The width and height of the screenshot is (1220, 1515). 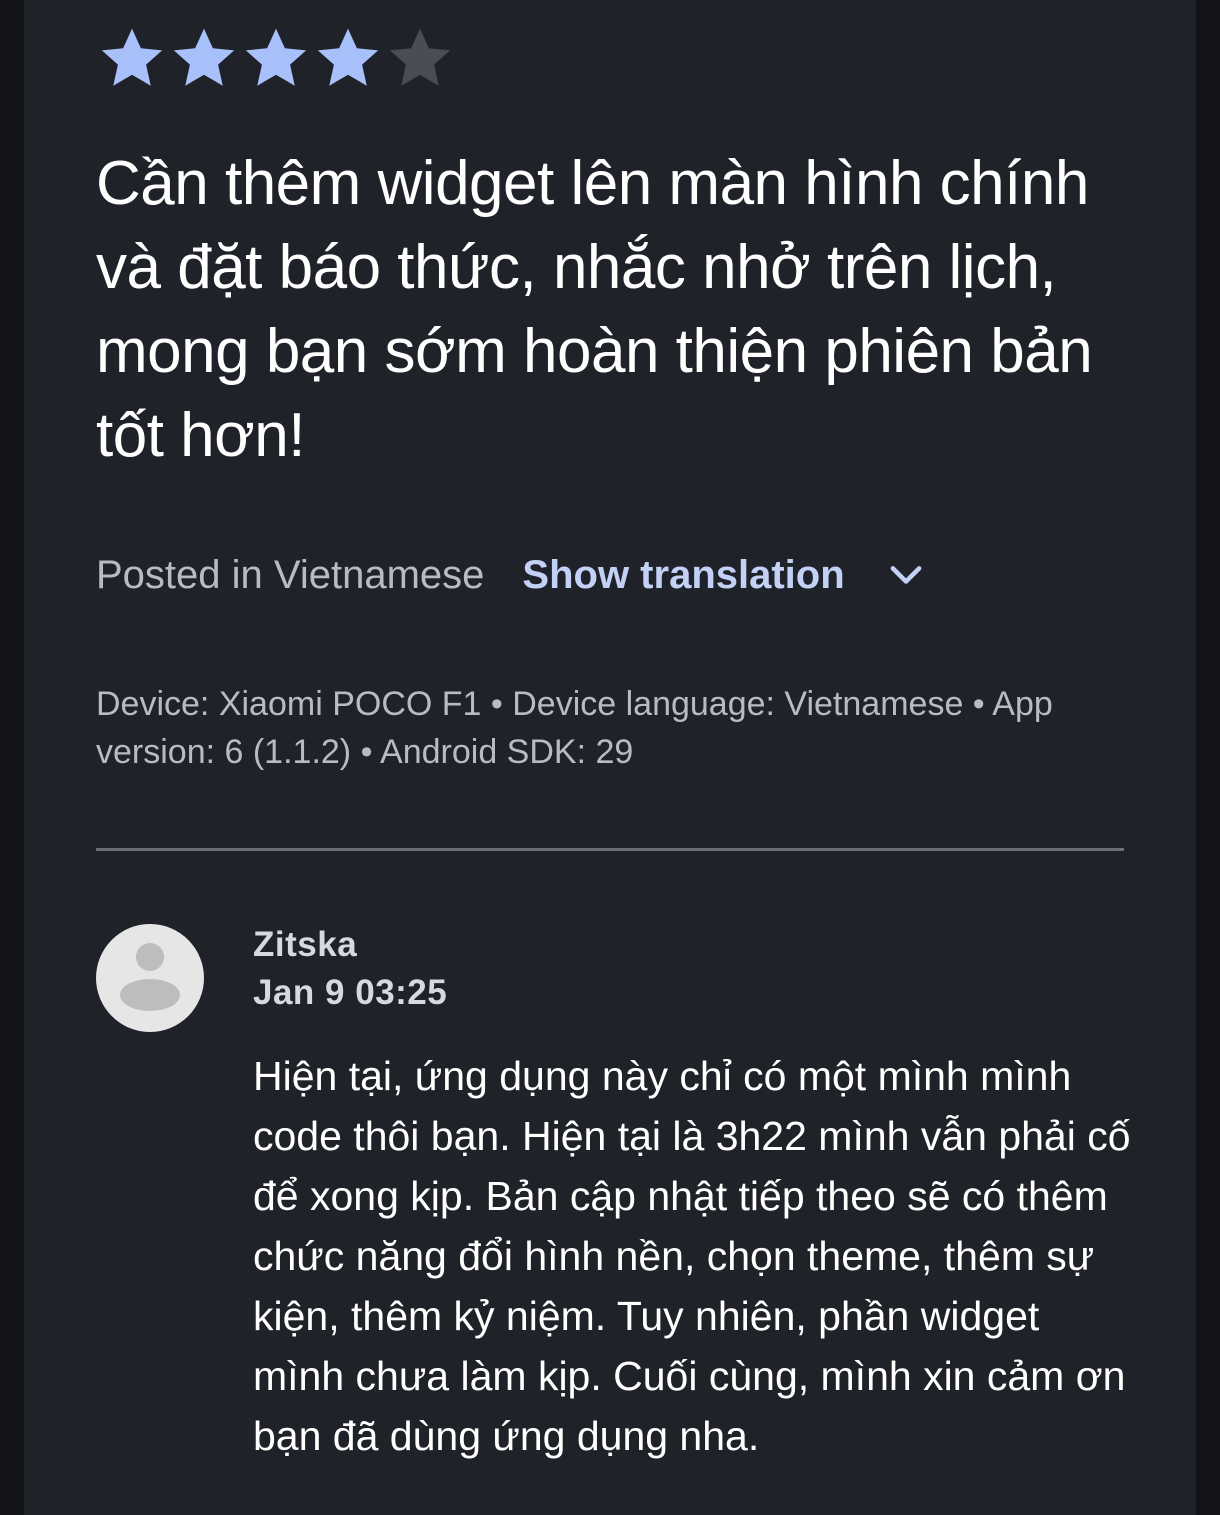 I want to click on chevron-down-icon, so click(x=906, y=575).